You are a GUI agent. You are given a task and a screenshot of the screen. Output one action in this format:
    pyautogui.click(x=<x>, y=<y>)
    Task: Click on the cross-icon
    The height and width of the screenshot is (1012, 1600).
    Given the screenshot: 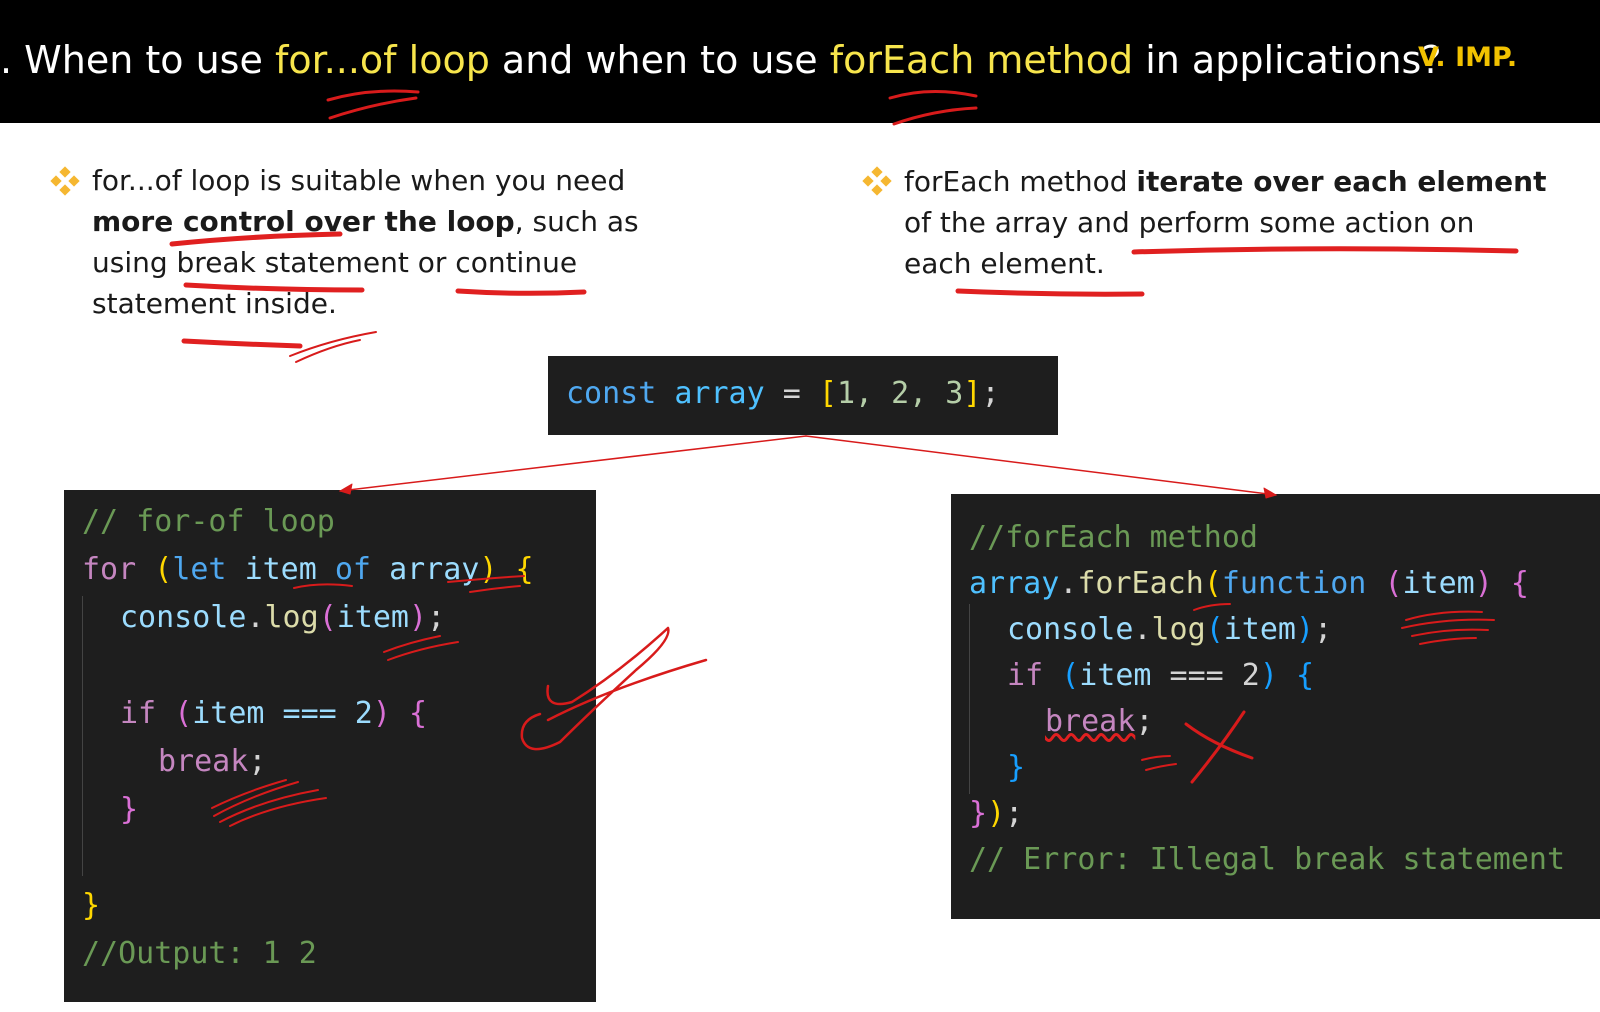 What is the action you would take?
    pyautogui.click(x=1219, y=747)
    